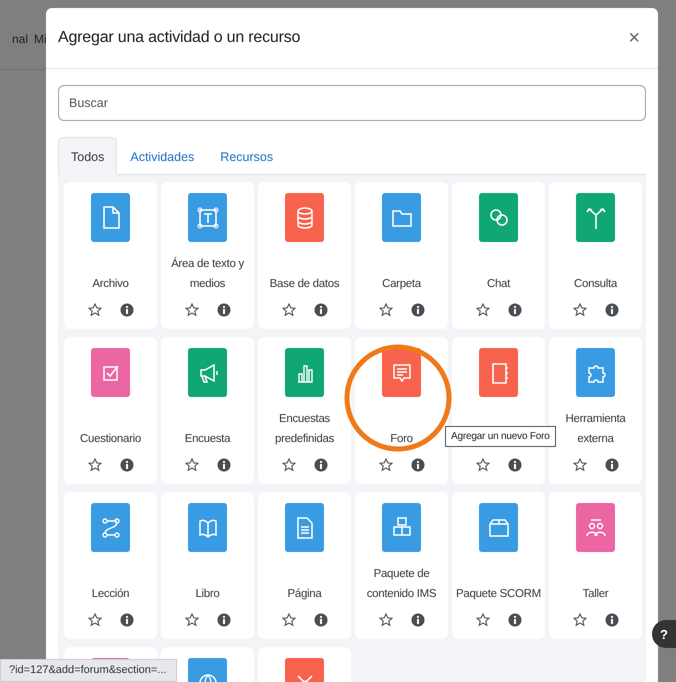 The image size is (676, 682). Describe the element at coordinates (500, 436) in the screenshot. I see `tooltip: Agregar un nuevo Foro` at that location.